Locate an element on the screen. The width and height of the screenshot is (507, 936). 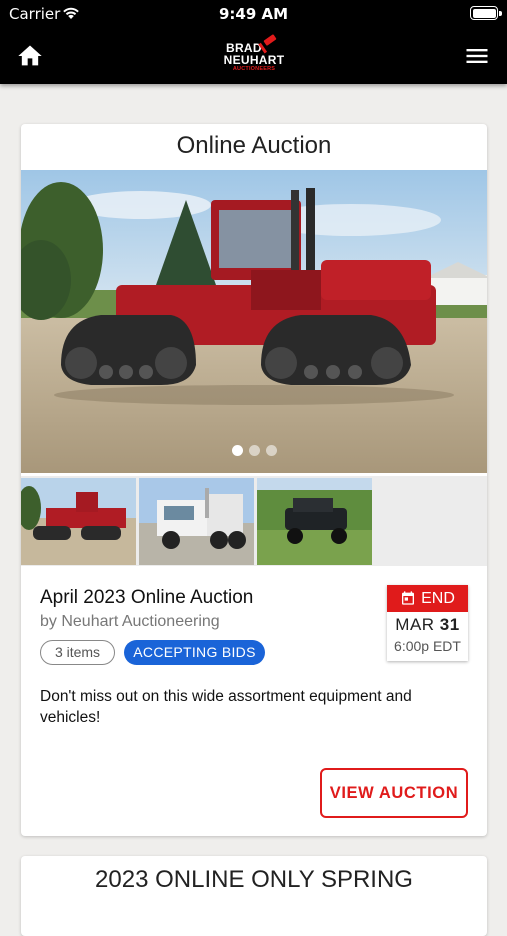
thumbnail-tractor is located at coordinates (78, 521).